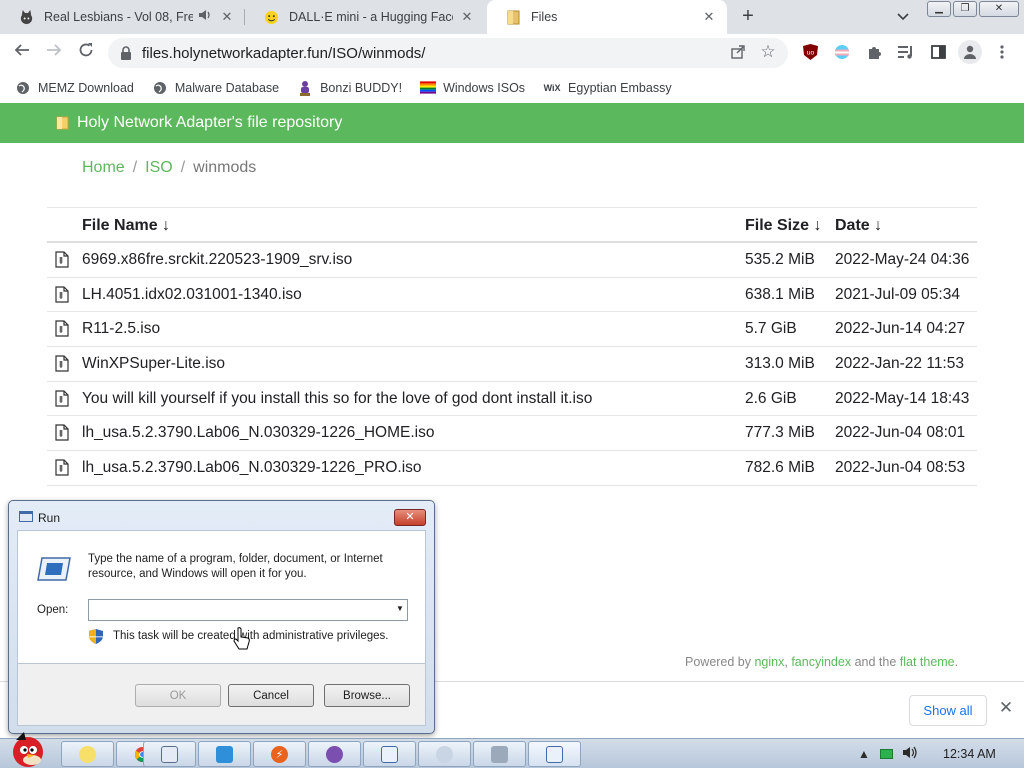 The width and height of the screenshot is (1024, 768). I want to click on fancyindex-link: fancyindex, so click(821, 662).